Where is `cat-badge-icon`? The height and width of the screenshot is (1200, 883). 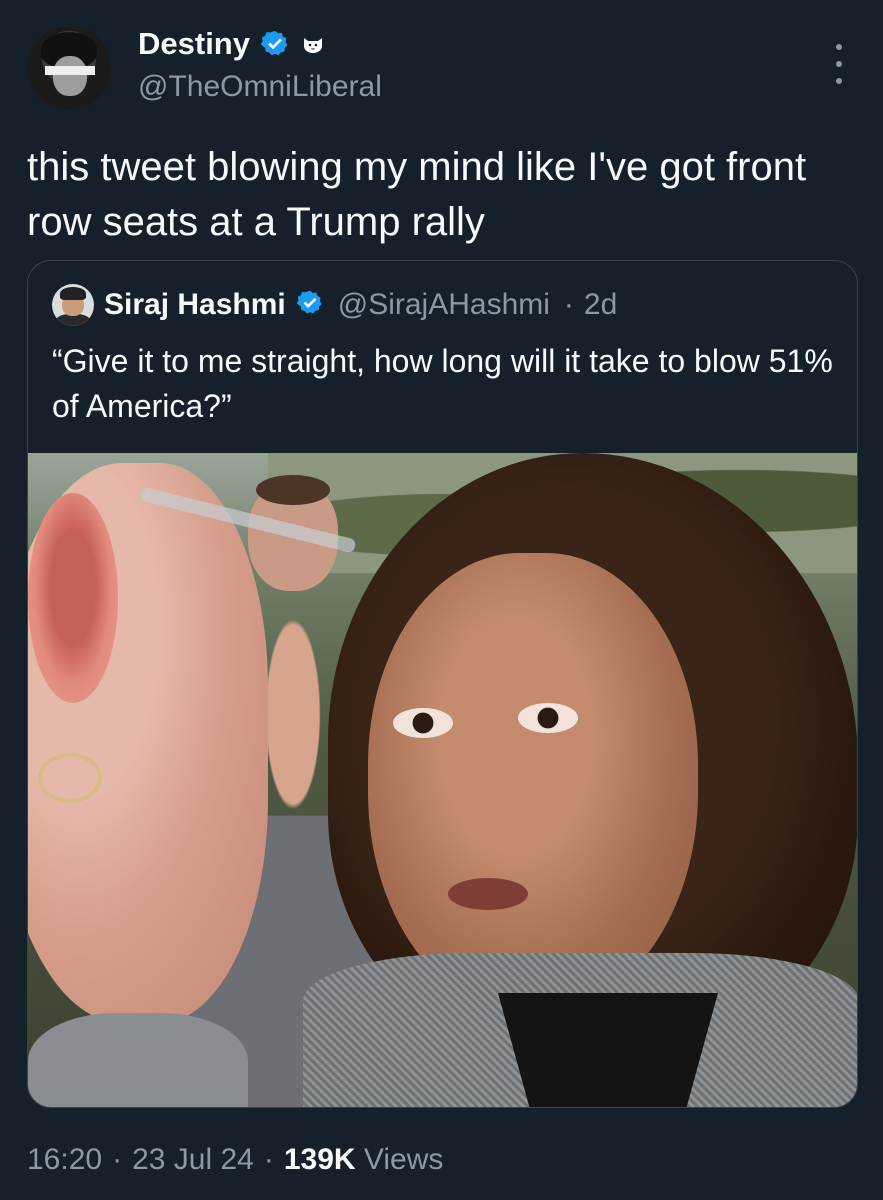
cat-badge-icon is located at coordinates (312, 44).